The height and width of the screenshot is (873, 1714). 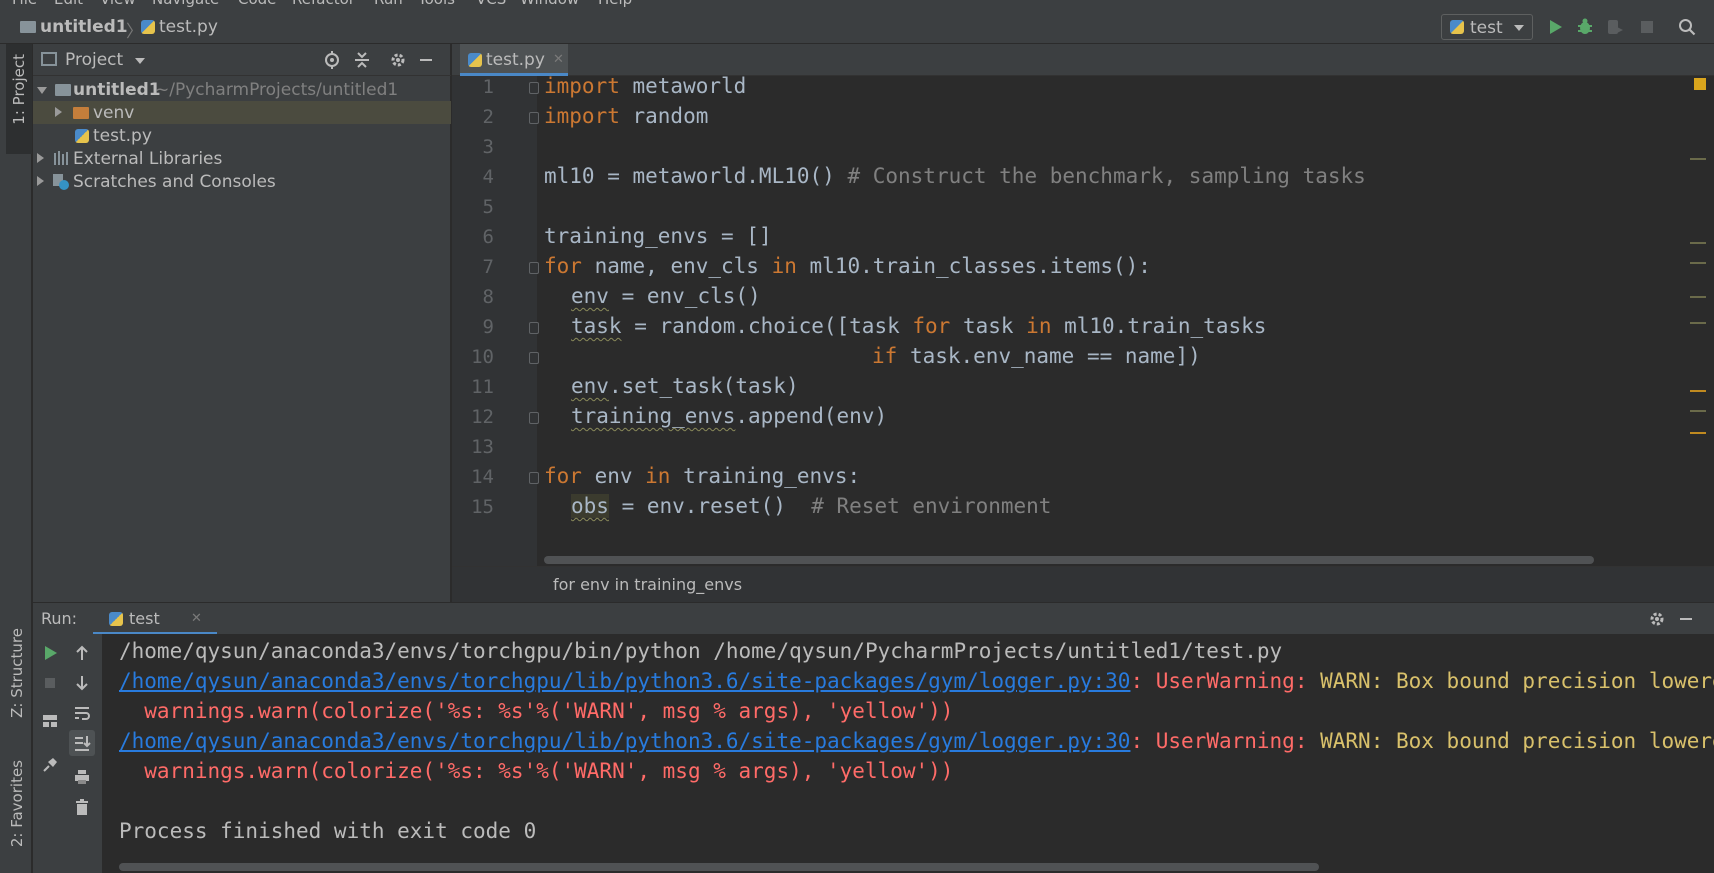 What do you see at coordinates (242, 135) in the screenshot?
I see `tree-item-test-py: test.py` at bounding box center [242, 135].